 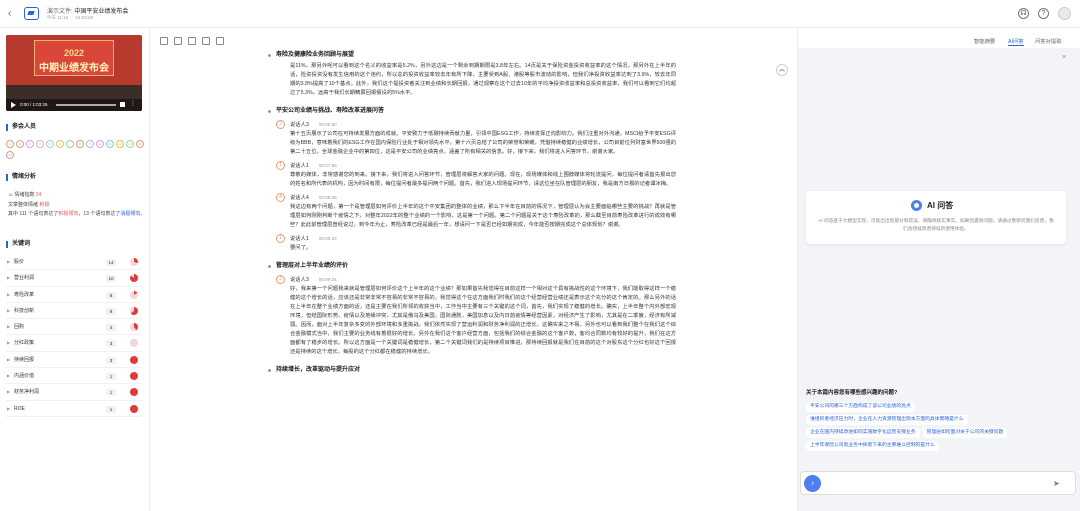 I want to click on speaker-block: 1 说话人1 00:09:23 要问了。, so click(x=476, y=243).